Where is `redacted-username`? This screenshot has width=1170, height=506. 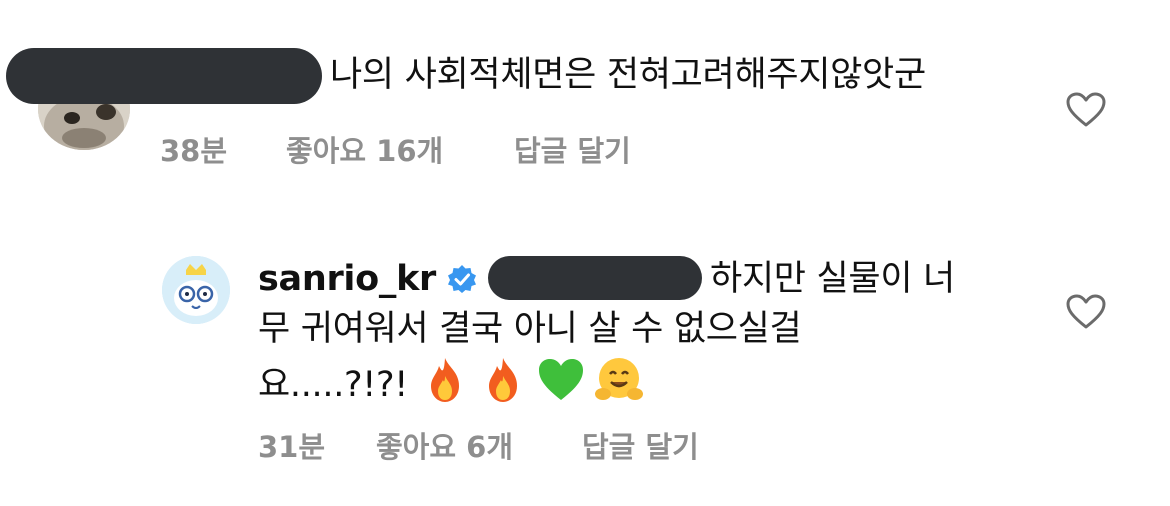
redacted-username is located at coordinates (164, 76).